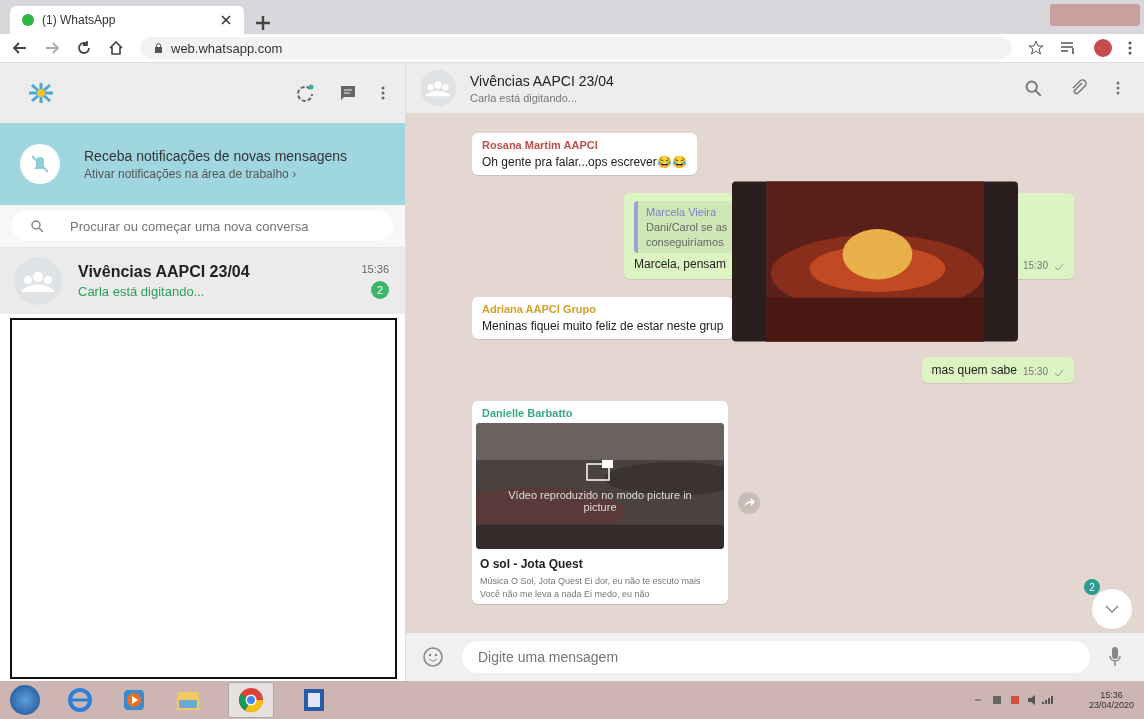 The height and width of the screenshot is (719, 1144). I want to click on message-text: Marcela, pensam, so click(680, 264).